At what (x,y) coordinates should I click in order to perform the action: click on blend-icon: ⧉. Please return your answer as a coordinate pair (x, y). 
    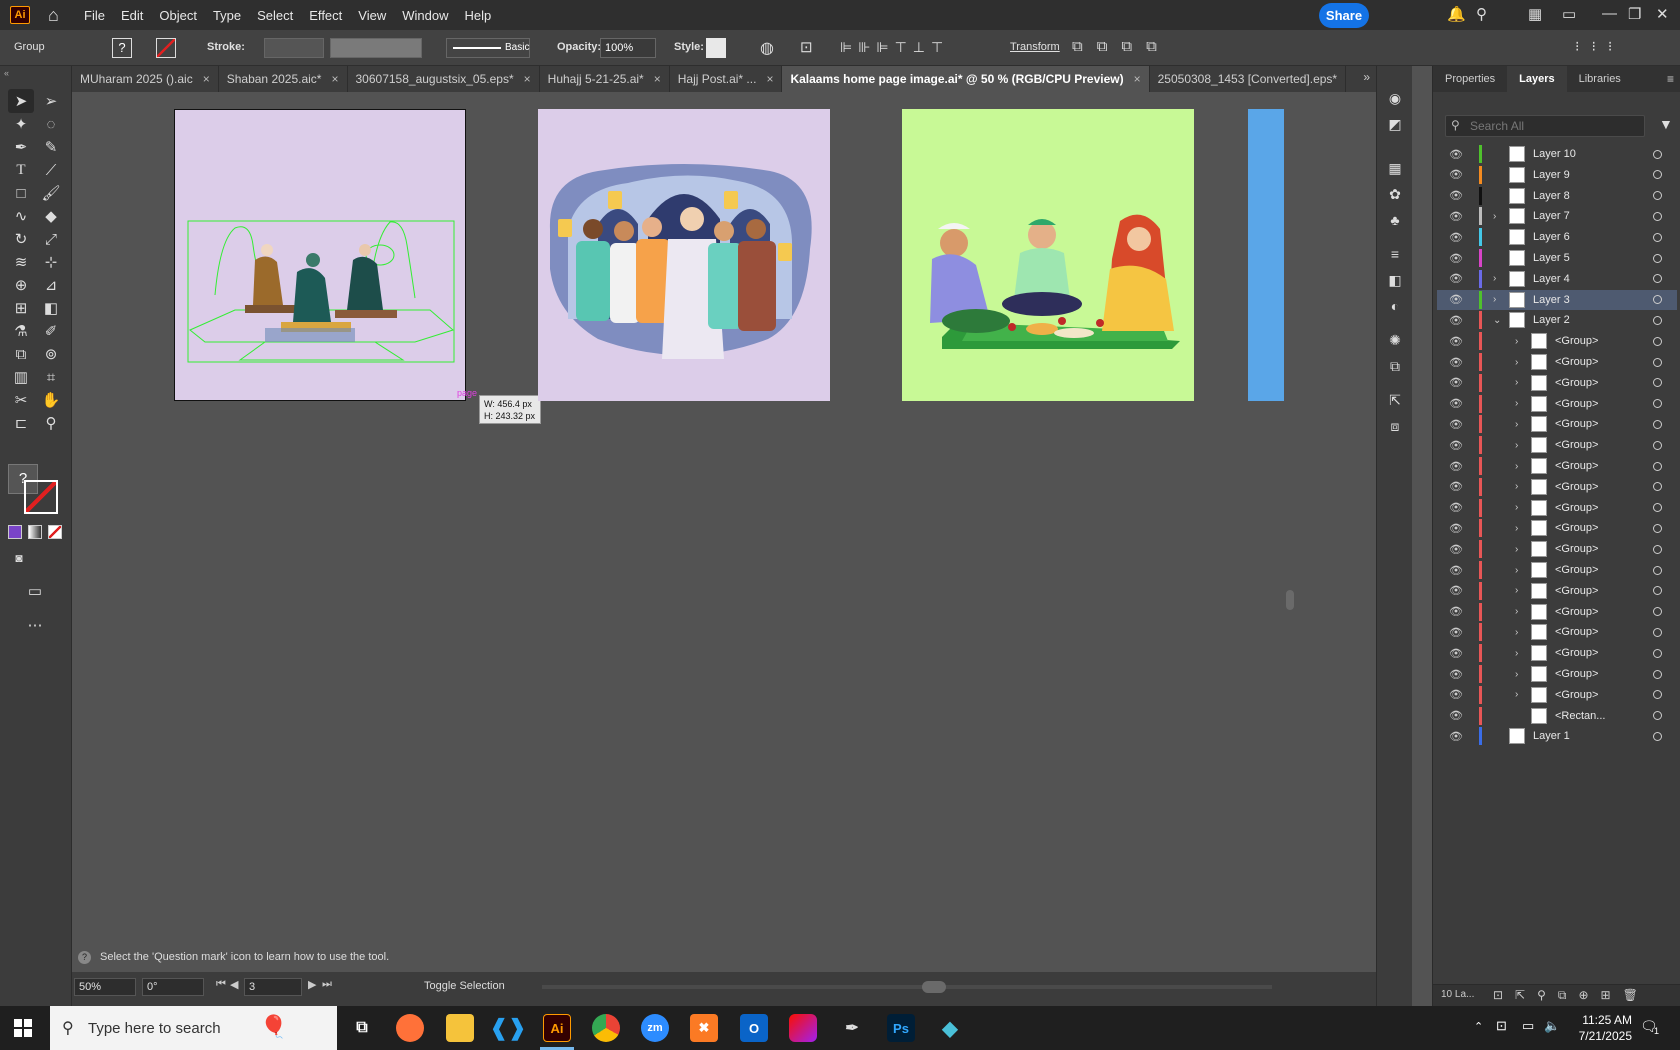
    Looking at the image, I should click on (21, 354).